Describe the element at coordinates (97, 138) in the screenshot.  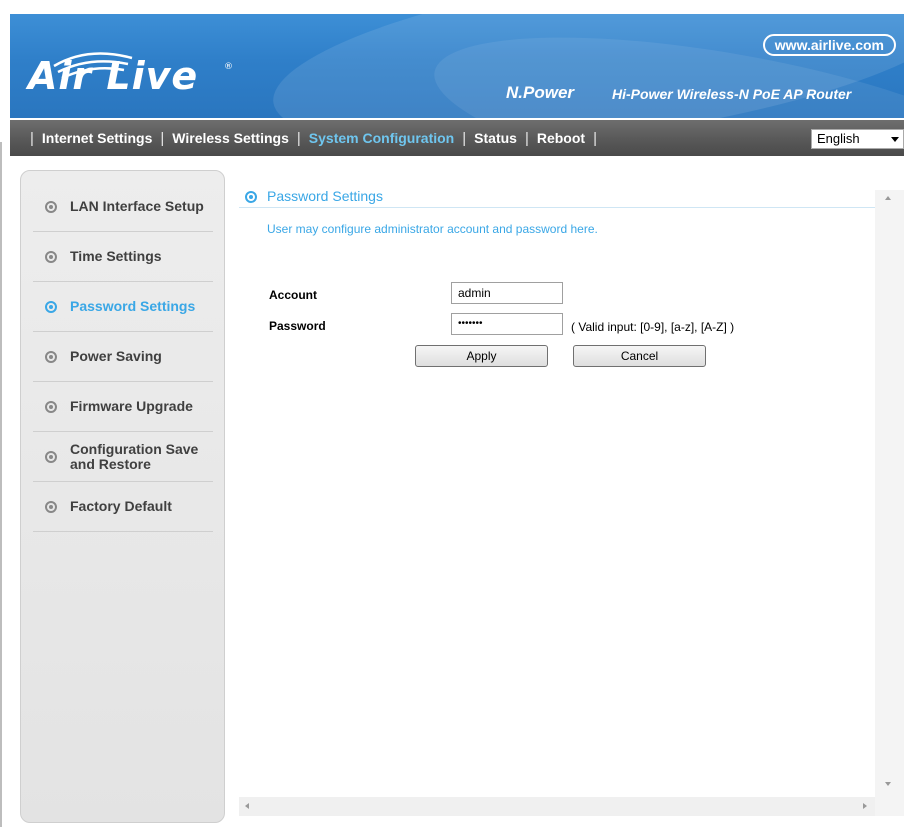
I see `nav-internet-settings: Internet Settings` at that location.